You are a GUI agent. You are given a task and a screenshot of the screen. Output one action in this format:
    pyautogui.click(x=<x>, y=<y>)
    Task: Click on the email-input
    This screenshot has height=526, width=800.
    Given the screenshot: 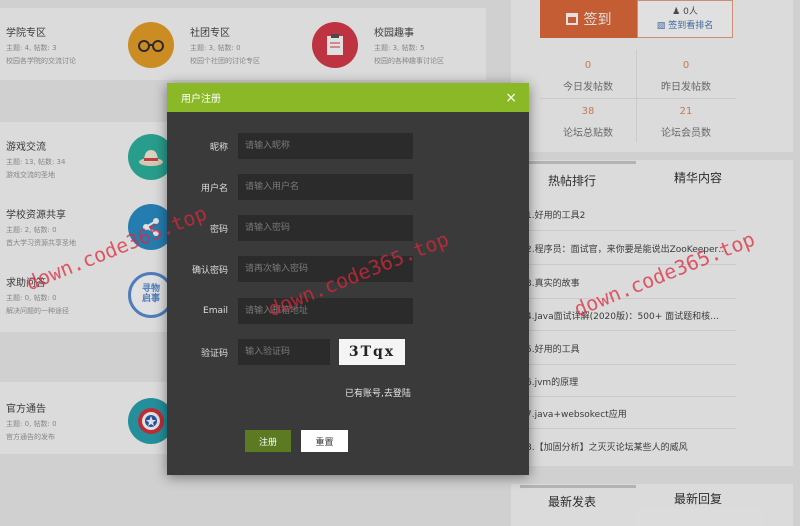 What is the action you would take?
    pyautogui.click(x=325, y=311)
    